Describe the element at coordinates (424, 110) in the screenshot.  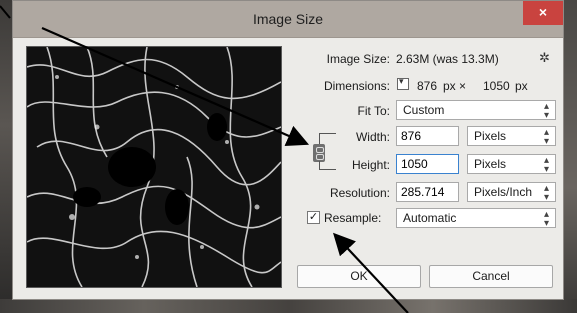
I see `fit-to-value: Custom` at that location.